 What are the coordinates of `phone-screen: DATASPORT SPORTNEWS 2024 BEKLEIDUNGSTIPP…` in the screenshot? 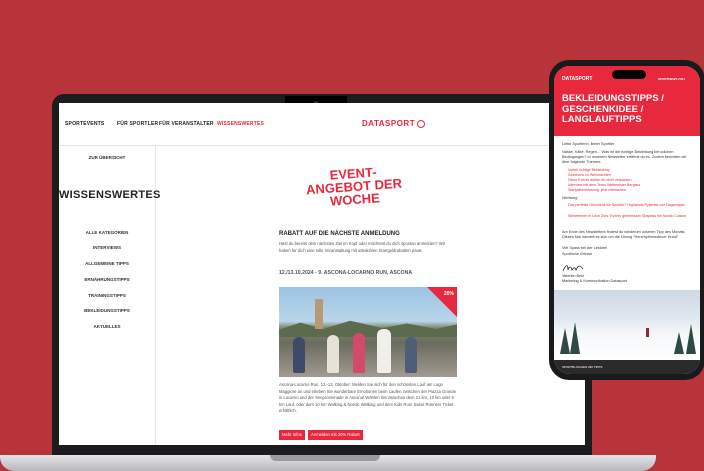 It's located at (627, 220).